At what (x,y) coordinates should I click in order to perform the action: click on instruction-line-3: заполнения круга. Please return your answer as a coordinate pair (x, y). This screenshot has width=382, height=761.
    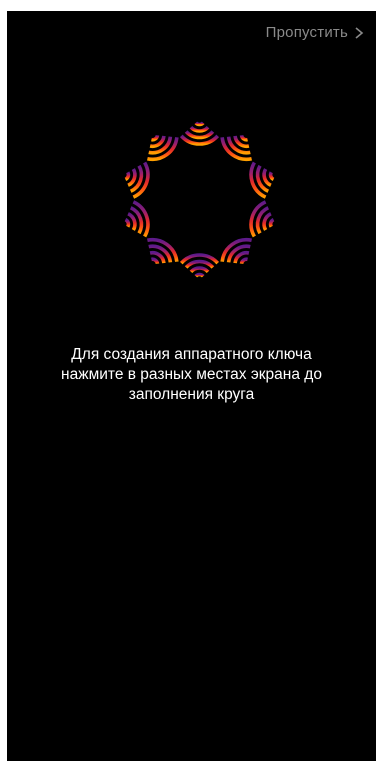
    Looking at the image, I should click on (191, 394).